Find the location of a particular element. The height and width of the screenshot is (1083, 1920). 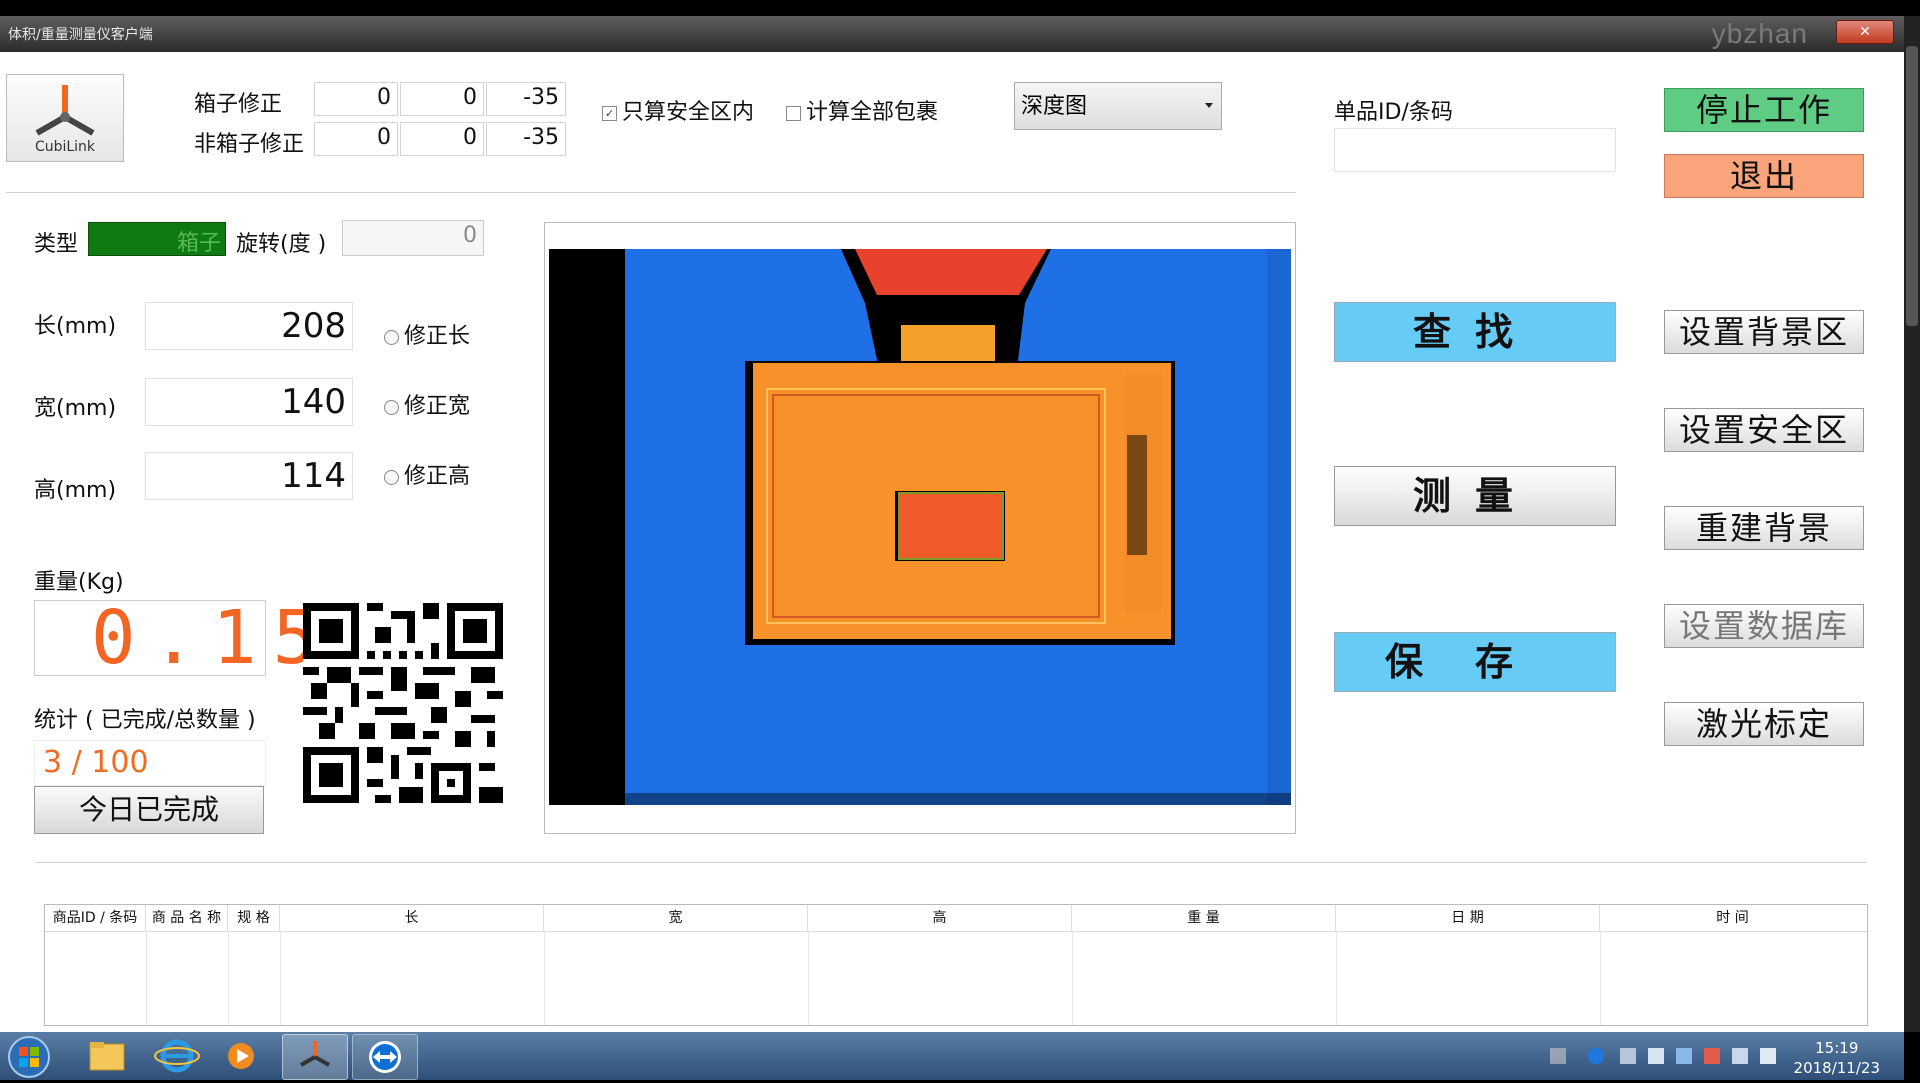

width-label: 宽(mm) is located at coordinates (75, 408).